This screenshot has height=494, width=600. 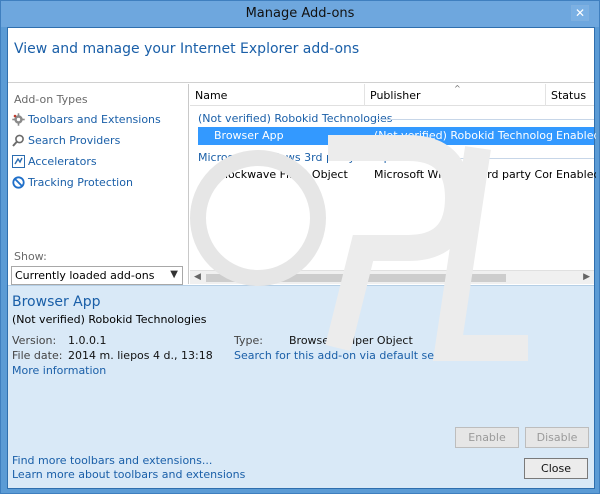 I want to click on close-icon: ✕, so click(x=580, y=13).